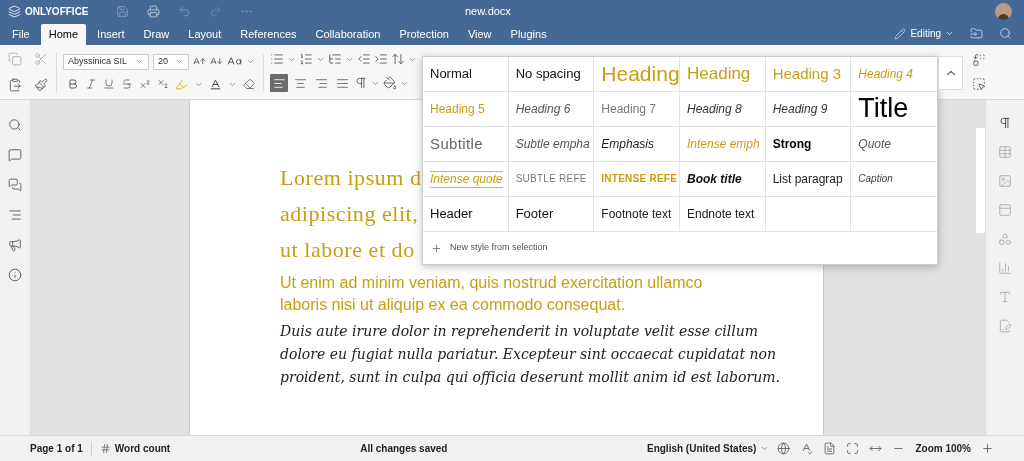 Image resolution: width=1024 pixels, height=461 pixels. I want to click on menu-tab: Collaboration, so click(348, 34).